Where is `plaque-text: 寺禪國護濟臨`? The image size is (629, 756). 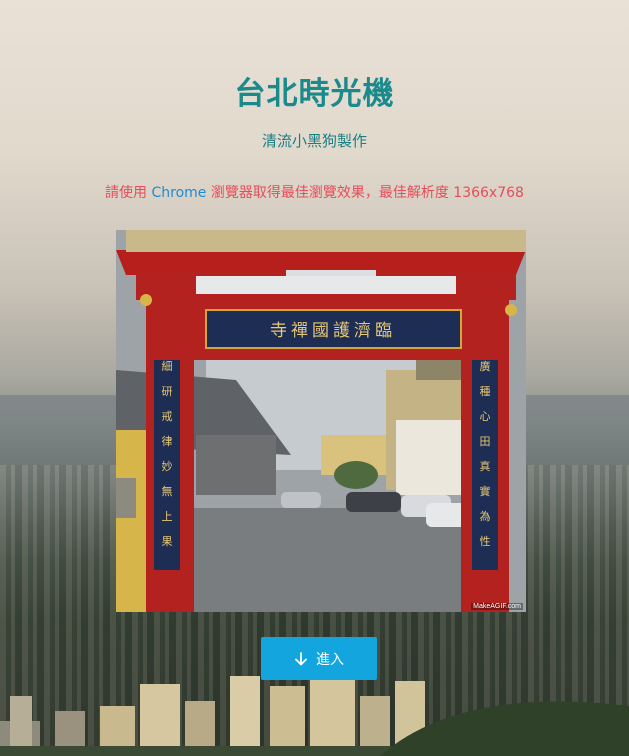
plaque-text: 寺禪國護濟臨 is located at coordinates (333, 331).